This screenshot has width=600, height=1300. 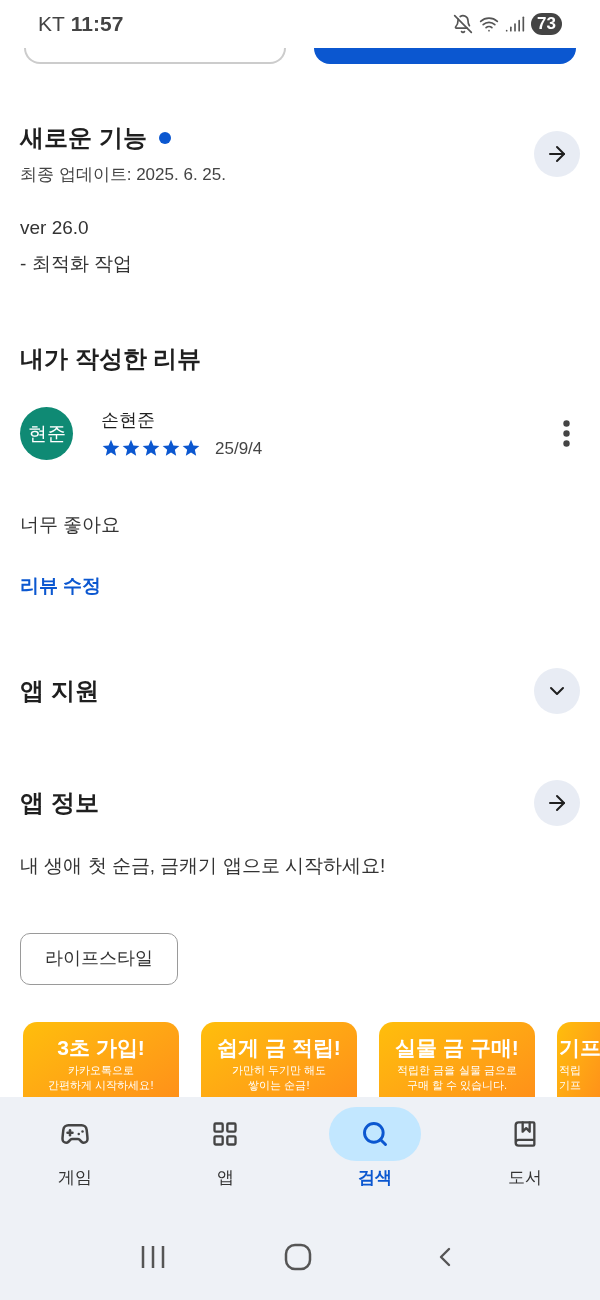 What do you see at coordinates (75, 1148) in the screenshot?
I see `nav-tab: 게임` at bounding box center [75, 1148].